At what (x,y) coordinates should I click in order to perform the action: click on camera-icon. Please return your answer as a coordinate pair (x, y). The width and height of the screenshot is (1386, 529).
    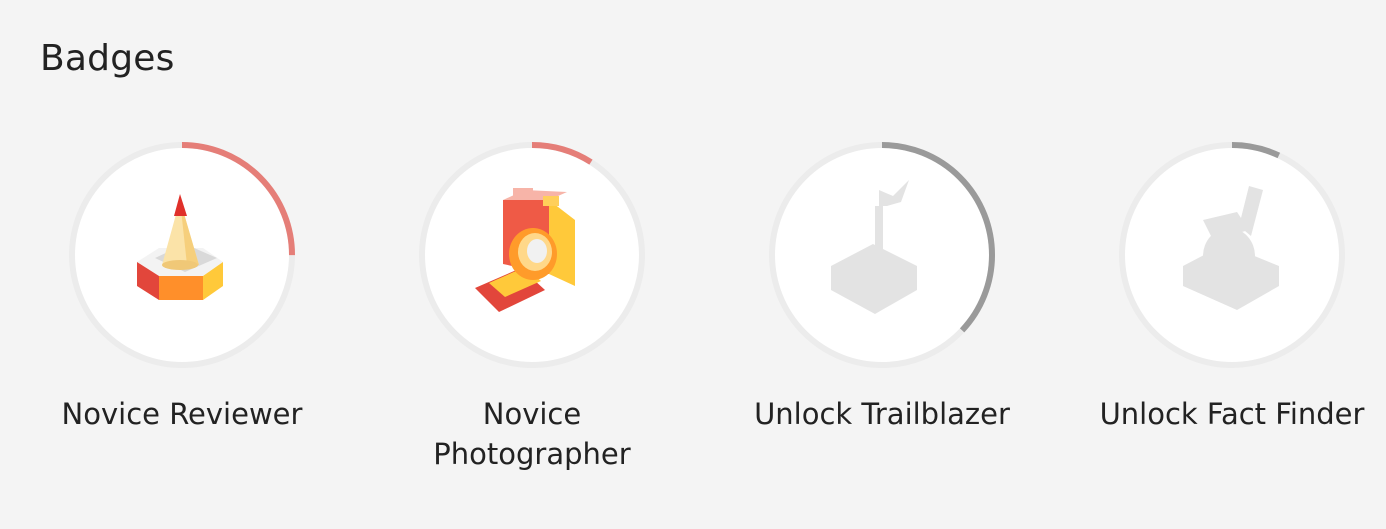
    Looking at the image, I should click on (532, 255).